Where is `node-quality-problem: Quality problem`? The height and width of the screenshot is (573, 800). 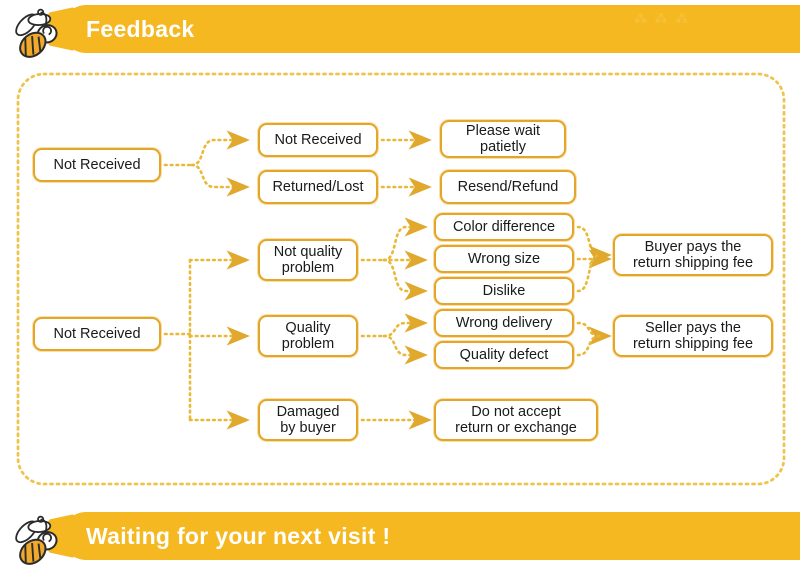 node-quality-problem: Quality problem is located at coordinates (308, 336).